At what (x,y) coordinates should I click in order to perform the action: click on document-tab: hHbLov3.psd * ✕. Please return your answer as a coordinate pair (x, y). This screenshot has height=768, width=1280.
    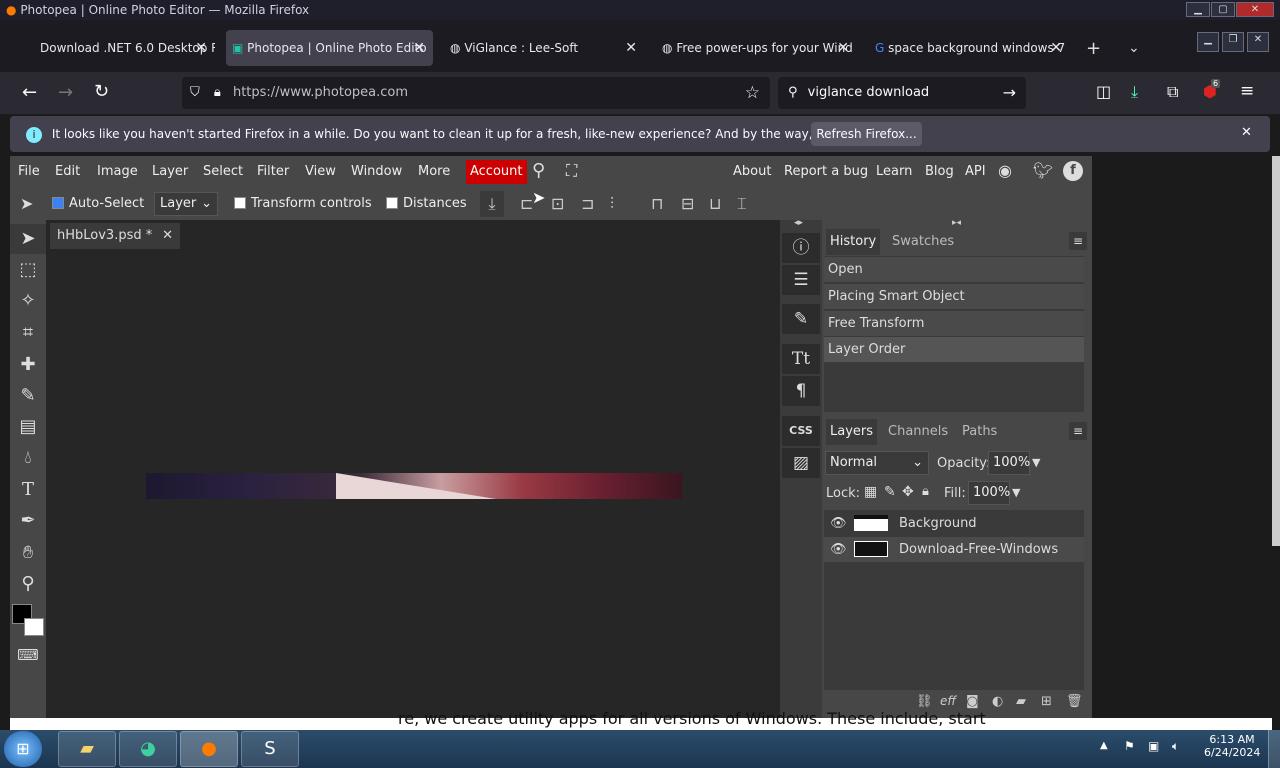
    Looking at the image, I should click on (115, 236).